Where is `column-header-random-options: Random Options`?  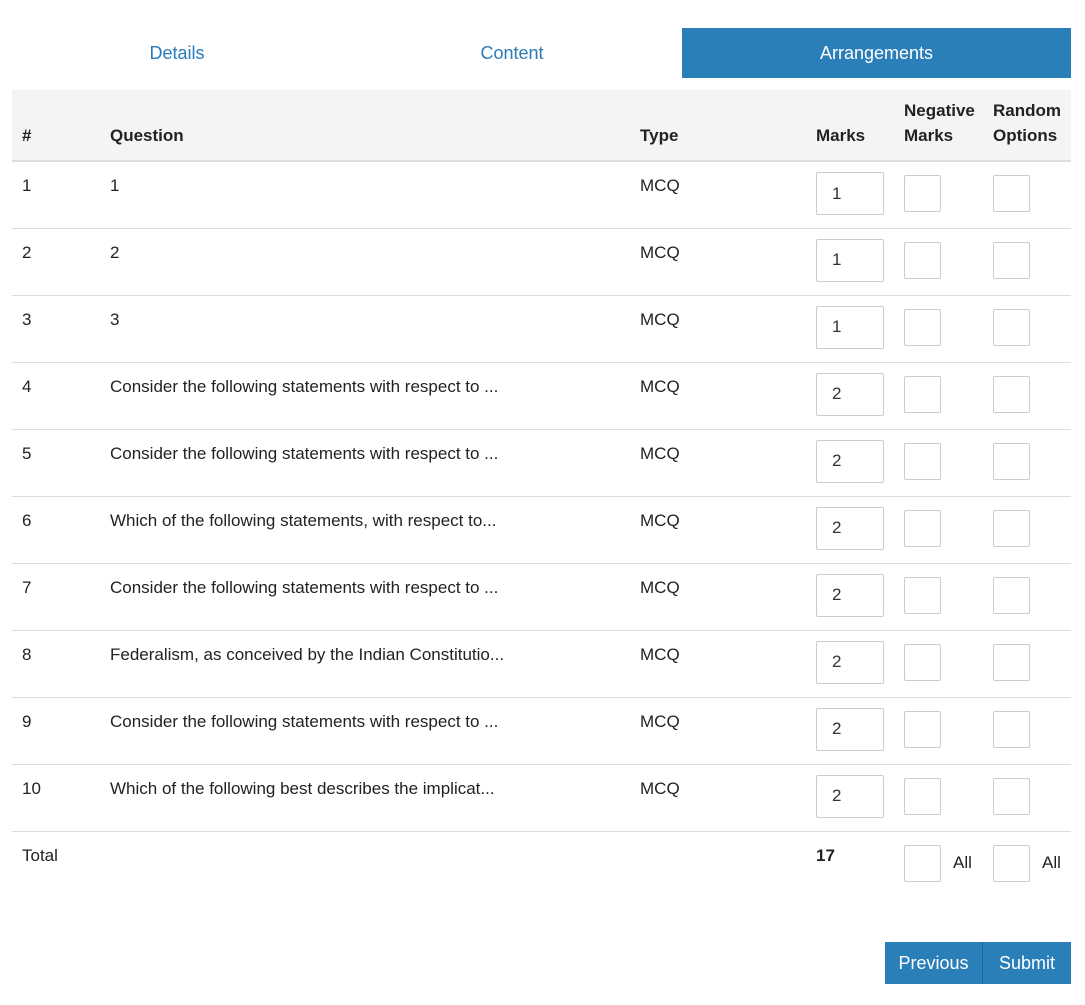 column-header-random-options: Random Options is located at coordinates (1027, 126).